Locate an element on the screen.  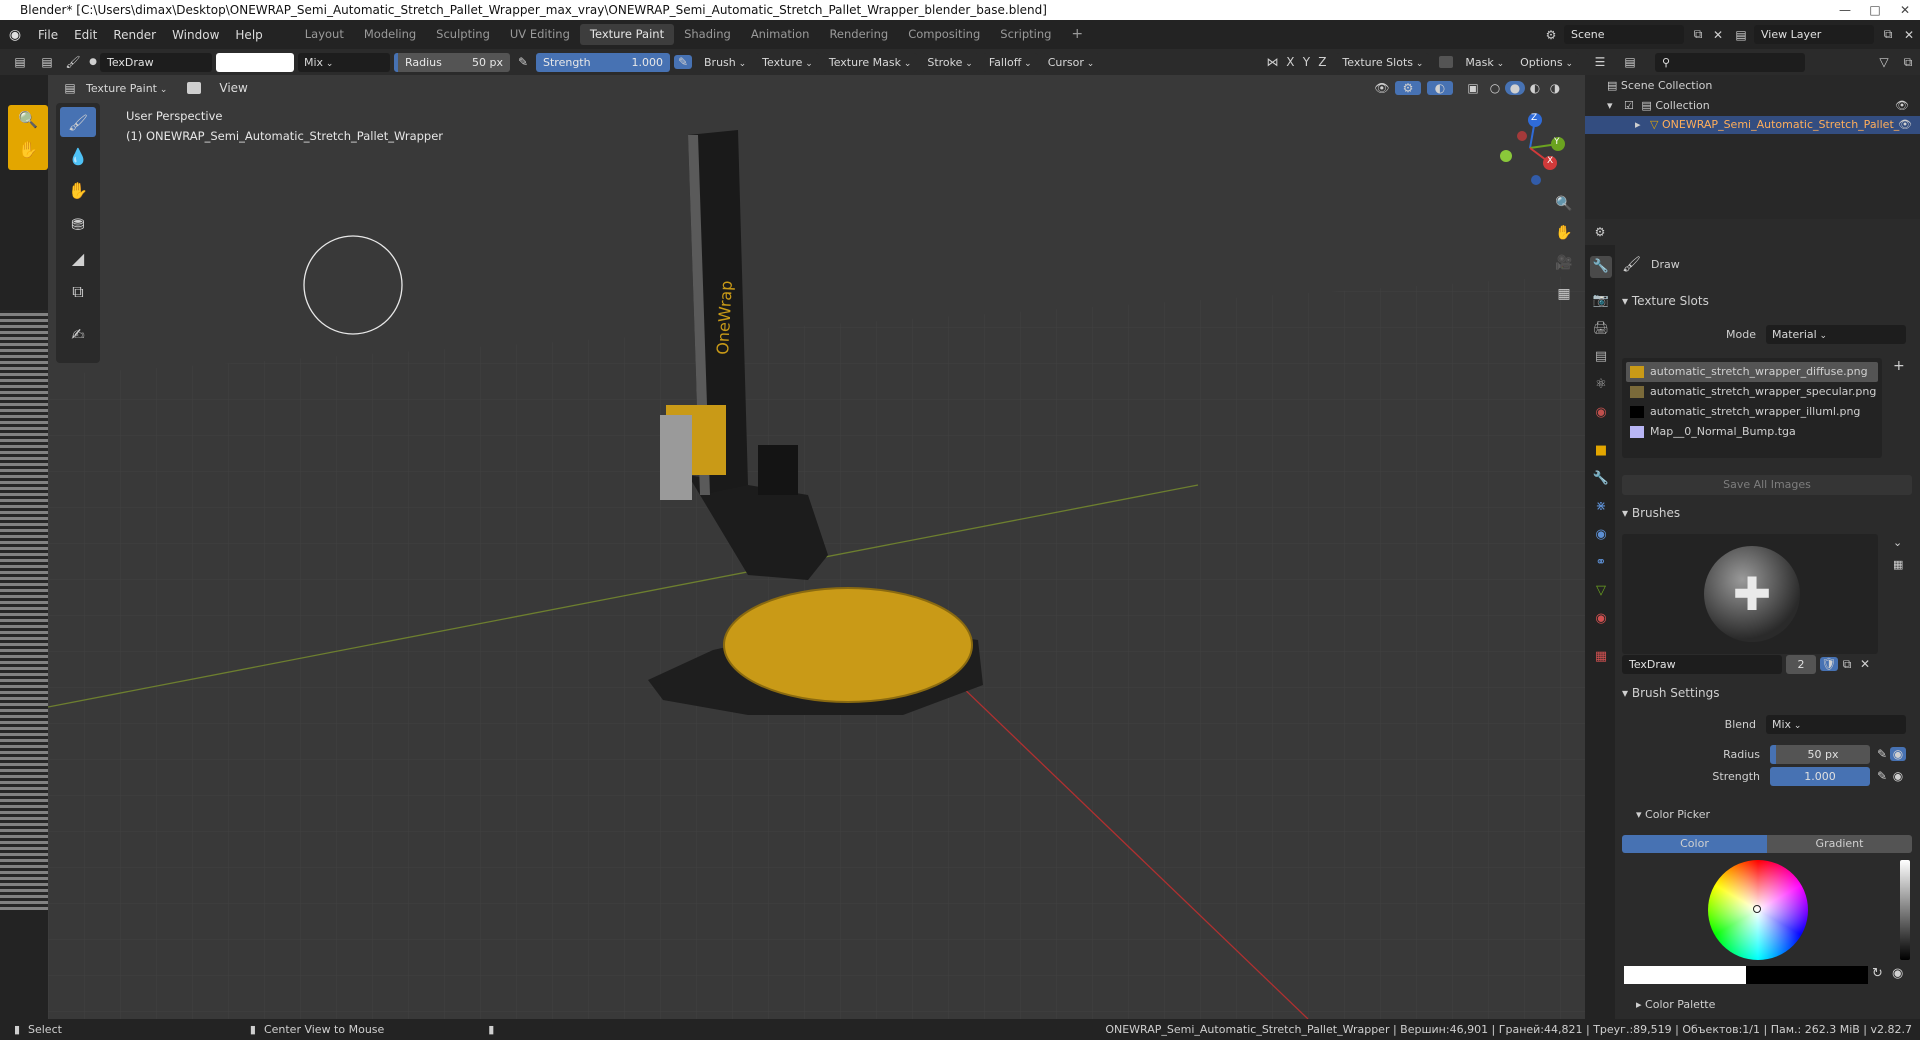
strength-pressure-panel-icon: ✎ is located at coordinates (1882, 776).